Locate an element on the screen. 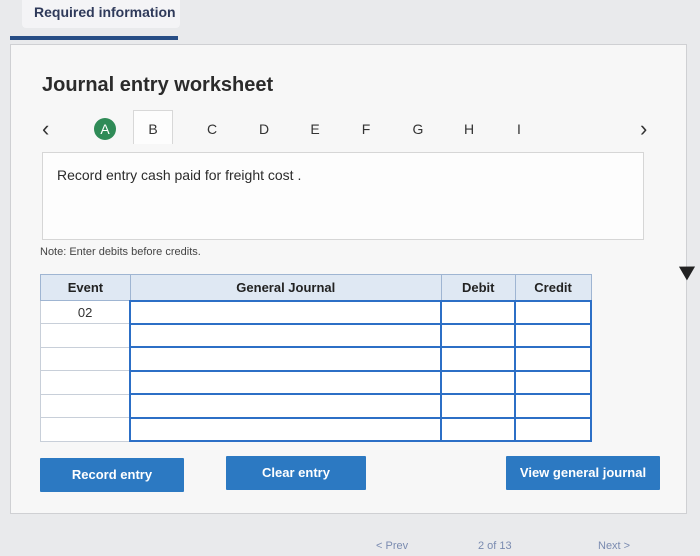  view-general-journal-button: View general journal is located at coordinates (583, 473).